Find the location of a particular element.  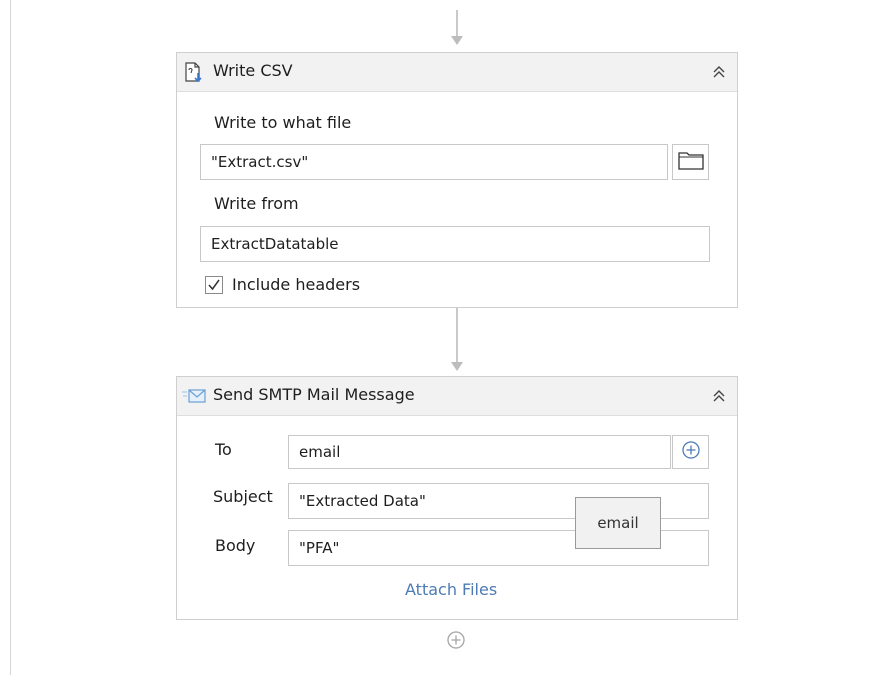

body-value: "PFA" is located at coordinates (319, 548).